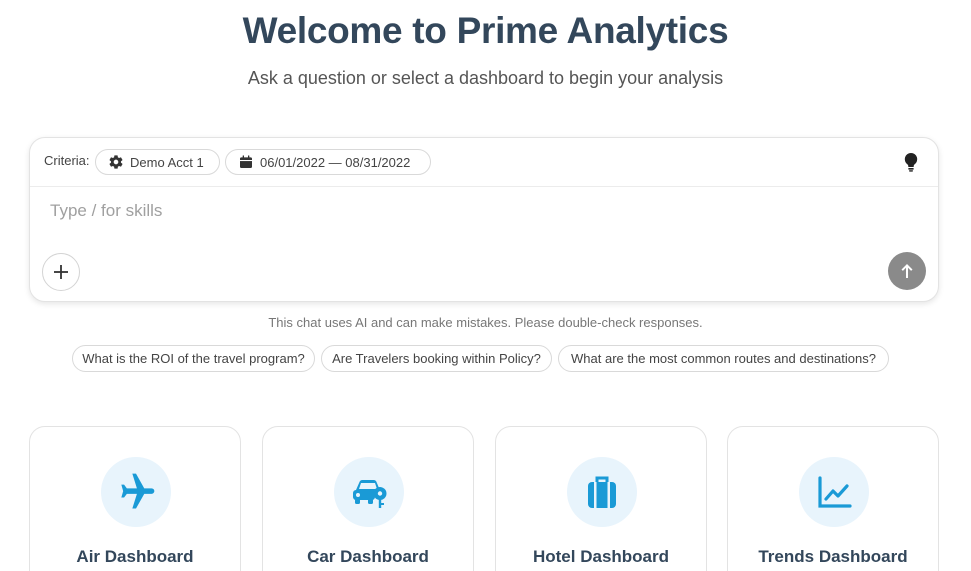 The height and width of the screenshot is (571, 971). What do you see at coordinates (911, 162) in the screenshot?
I see `lightbulb-icon` at bounding box center [911, 162].